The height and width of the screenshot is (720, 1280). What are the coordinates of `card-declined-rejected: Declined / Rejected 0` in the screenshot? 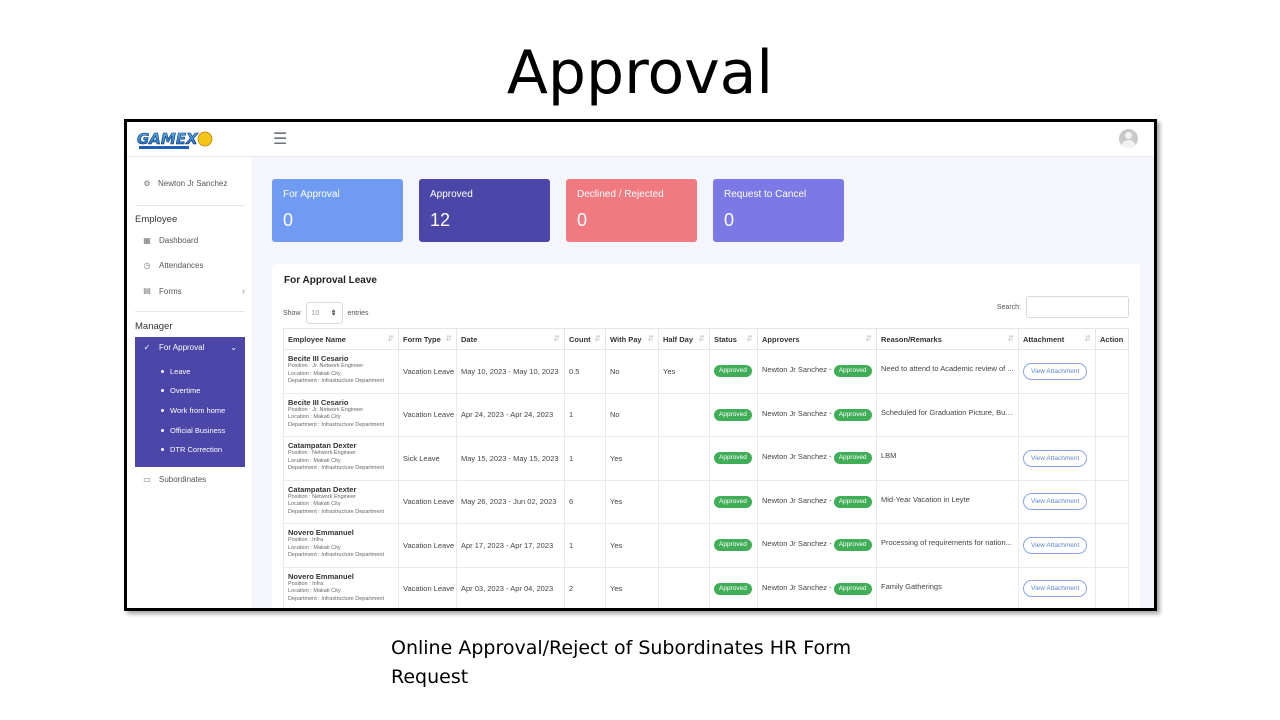 It's located at (631, 210).